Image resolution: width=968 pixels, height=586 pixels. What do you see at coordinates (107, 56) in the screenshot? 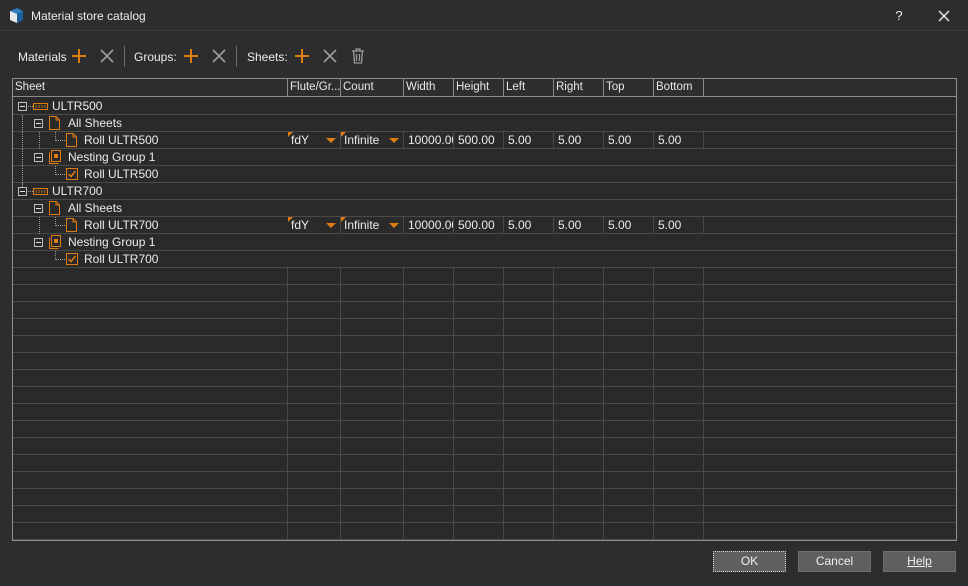
I see `remove-material-button` at bounding box center [107, 56].